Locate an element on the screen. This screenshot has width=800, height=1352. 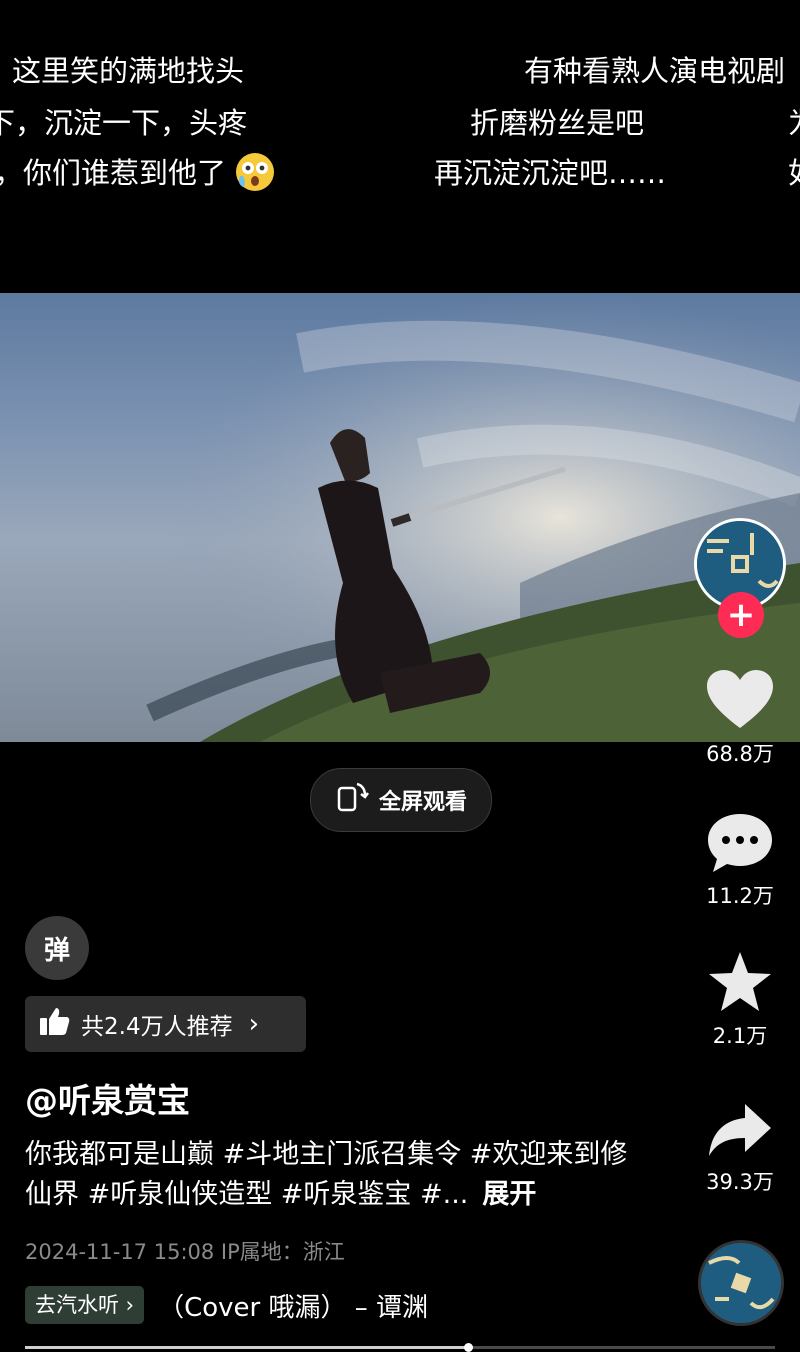
post-meta: 2024-11-17 15:08 IP属地：浙江 is located at coordinates (185, 1252).